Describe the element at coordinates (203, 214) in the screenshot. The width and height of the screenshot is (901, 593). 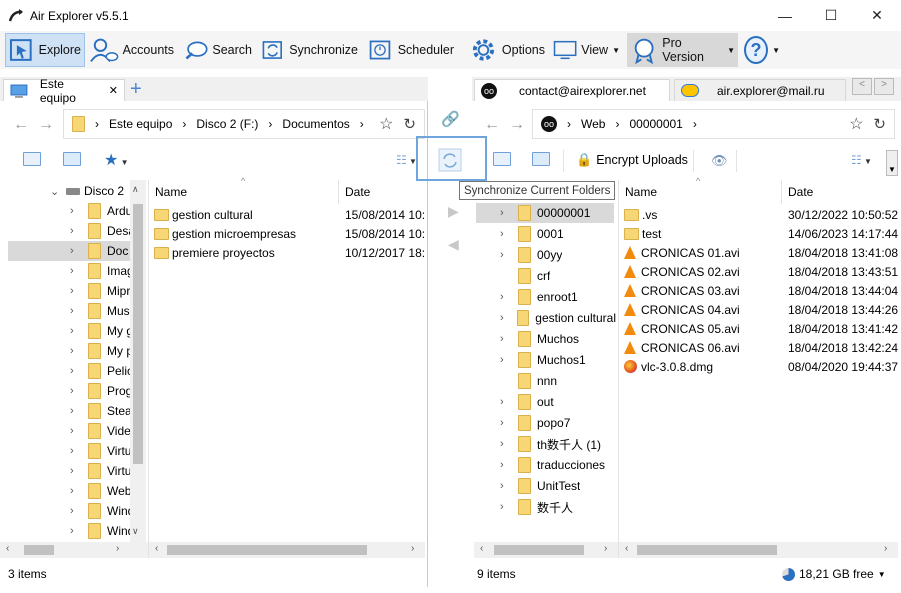
I see `list-item: gestion cultural` at that location.